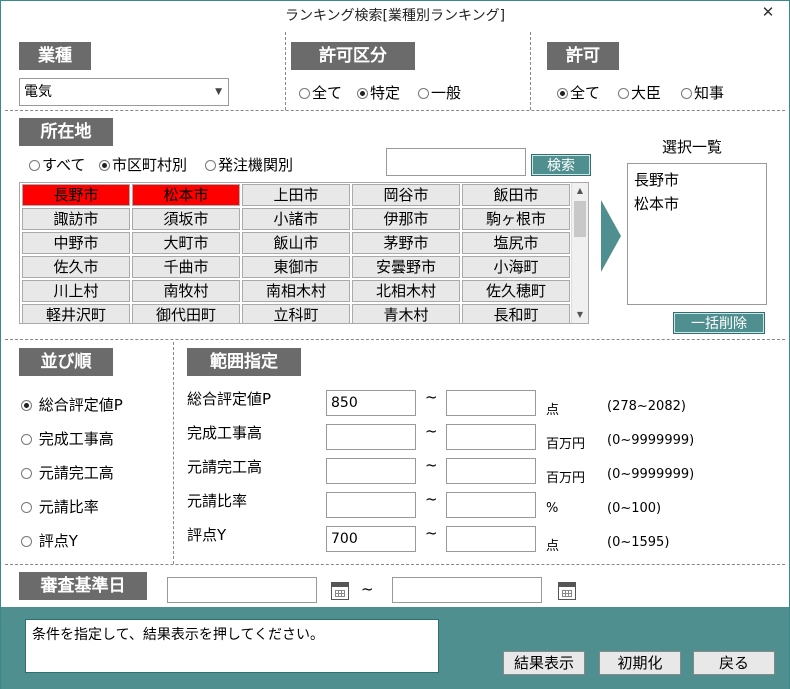  What do you see at coordinates (186, 219) in the screenshot?
I see `city-cell: 須坂市` at bounding box center [186, 219].